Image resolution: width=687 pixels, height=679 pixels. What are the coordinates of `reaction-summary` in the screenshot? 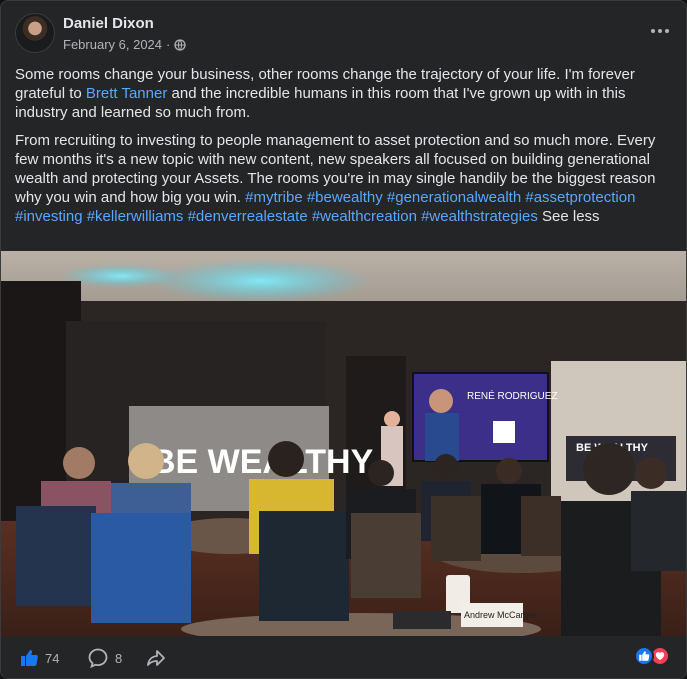 It's located at (652, 656).